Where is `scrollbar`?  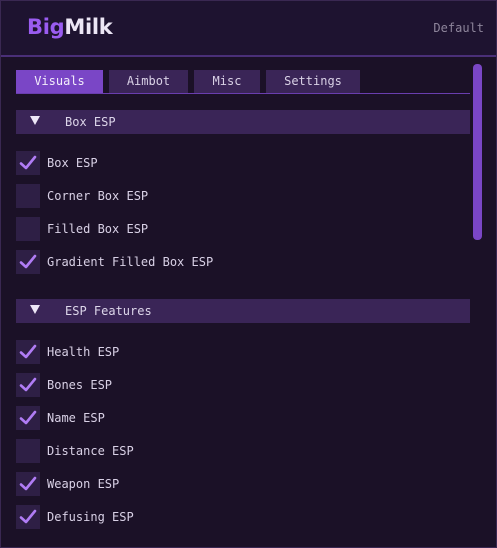 scrollbar is located at coordinates (477, 305).